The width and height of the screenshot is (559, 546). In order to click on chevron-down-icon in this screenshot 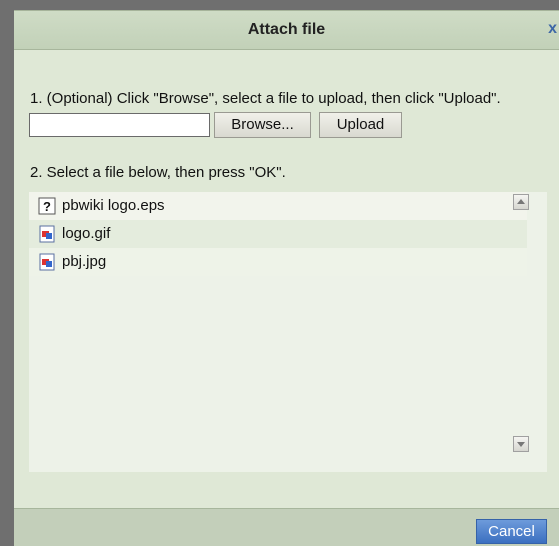, I will do `click(521, 444)`.